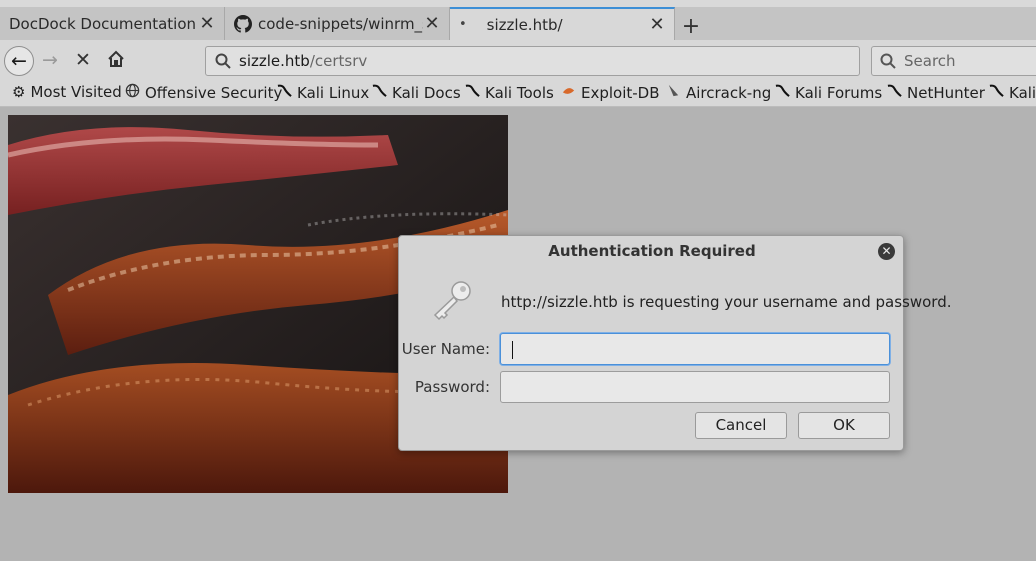 This screenshot has height=561, width=1036. Describe the element at coordinates (103, 23) in the screenshot. I see `tab-label: DocDock Documentation` at that location.